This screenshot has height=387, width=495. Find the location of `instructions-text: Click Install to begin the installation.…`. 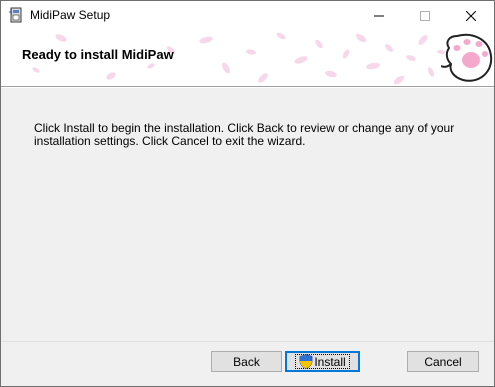

instructions-text: Click Install to begin the installation.… is located at coordinates (244, 134).